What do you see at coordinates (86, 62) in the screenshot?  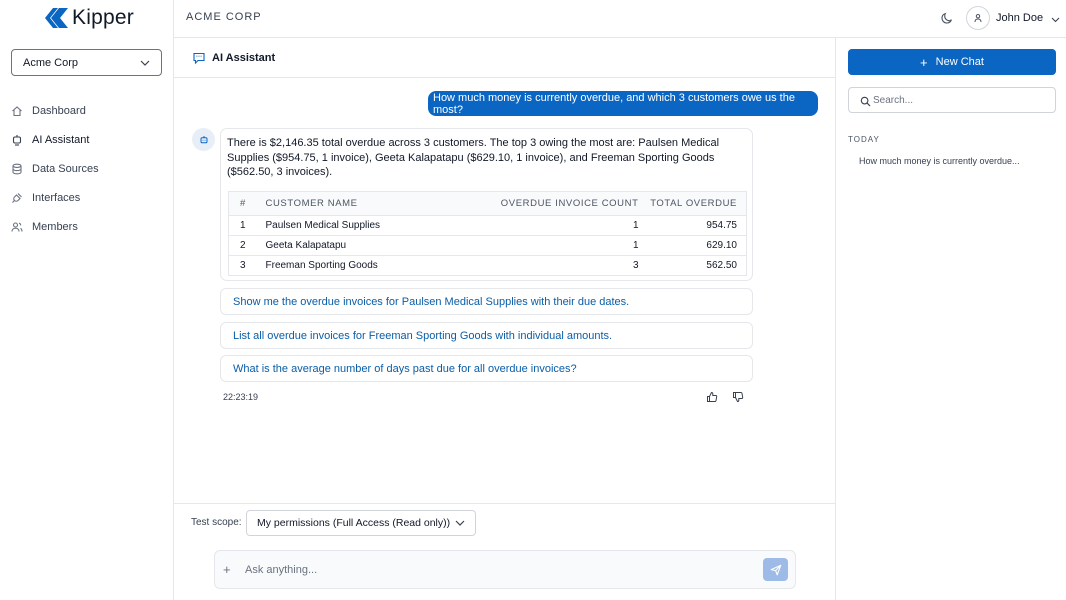 I see `organization-select: Acme Corp` at bounding box center [86, 62].